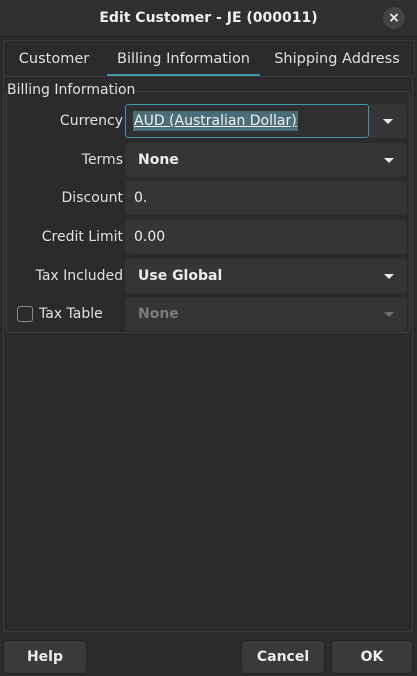 The width and height of the screenshot is (417, 676). Describe the element at coordinates (158, 160) in the screenshot. I see `terms-value: None` at that location.